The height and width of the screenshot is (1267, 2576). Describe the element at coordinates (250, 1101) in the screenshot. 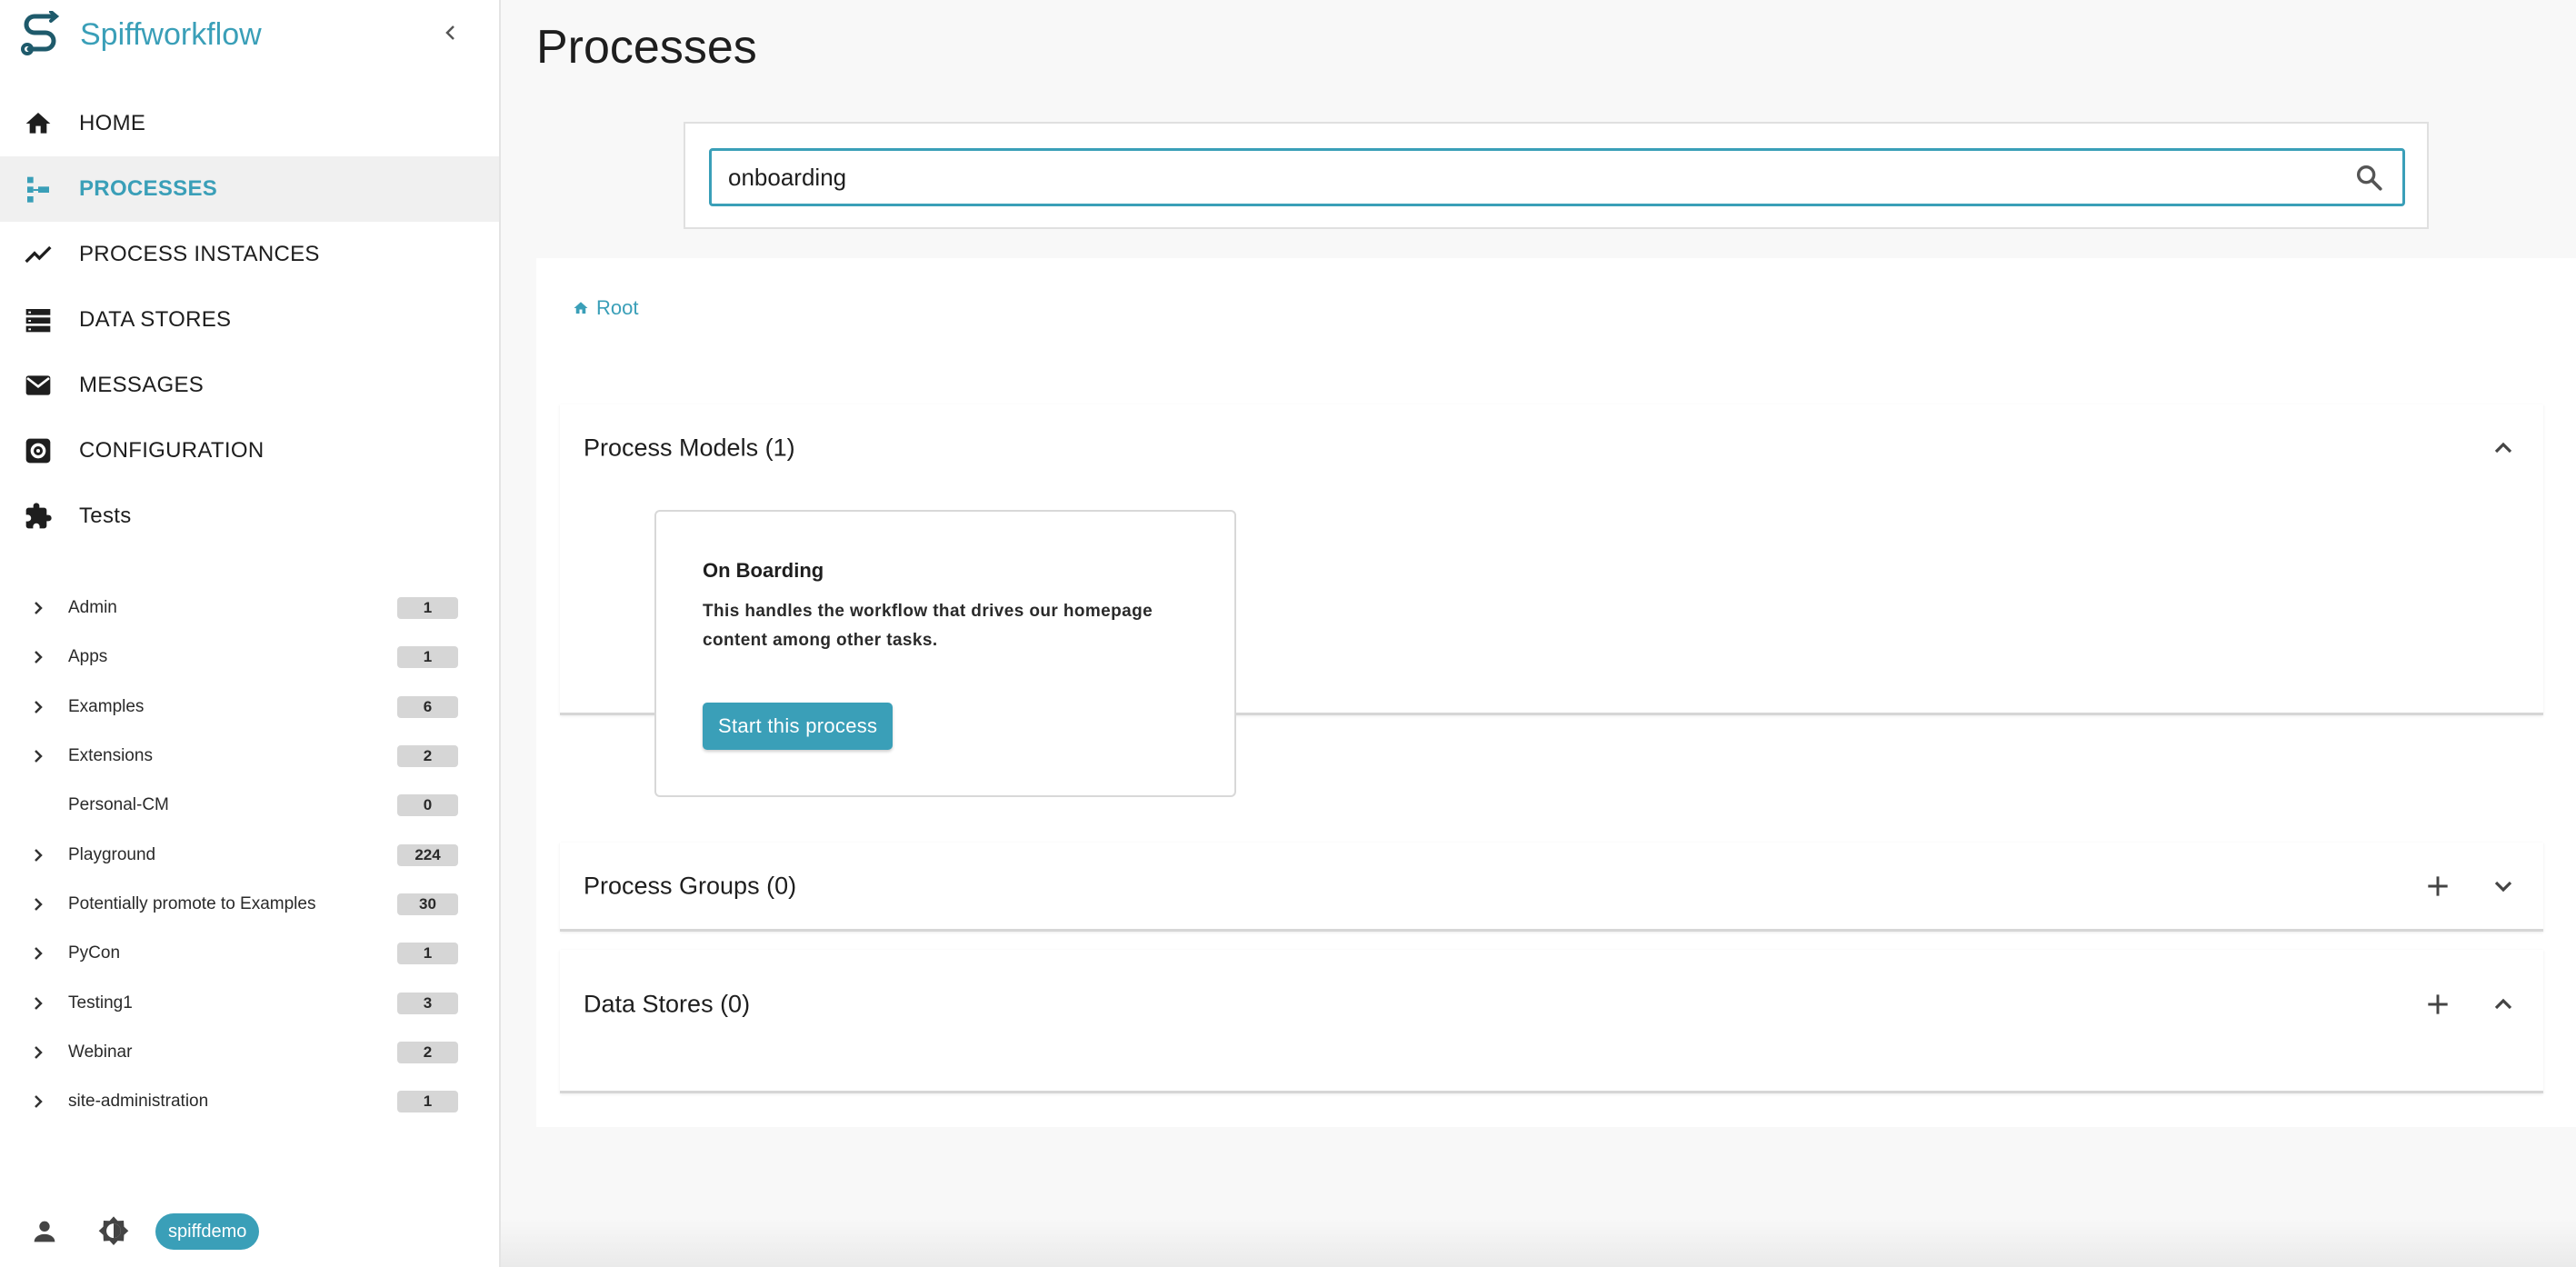

I see `tree-item: site-administration 1` at that location.